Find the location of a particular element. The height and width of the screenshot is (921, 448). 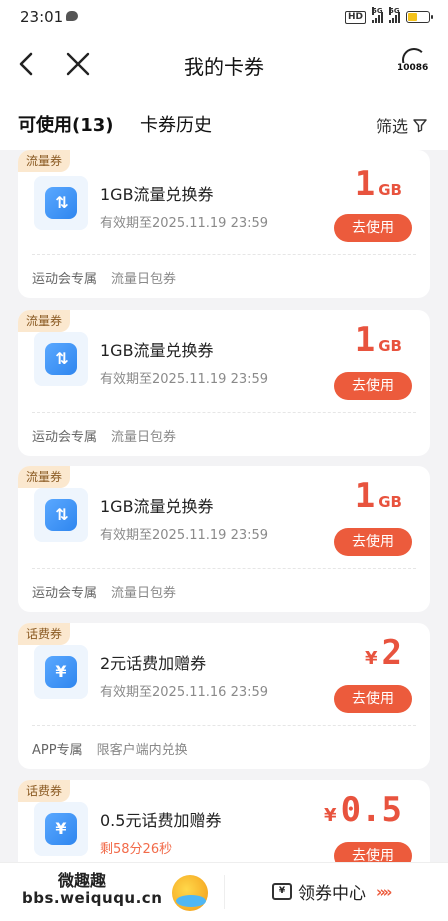

coupon-center-label: 领券中心 is located at coordinates (332, 894).